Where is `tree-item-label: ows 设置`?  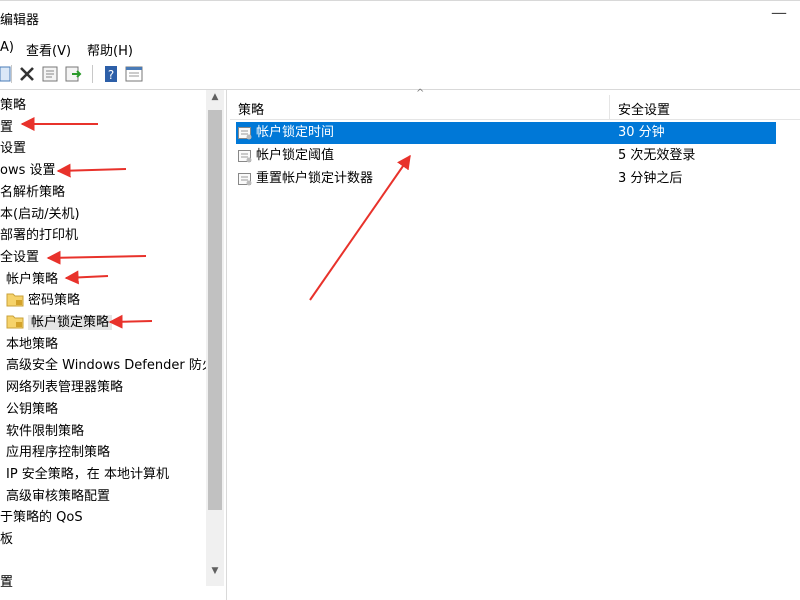
tree-item-label: ows 设置 is located at coordinates (28, 170).